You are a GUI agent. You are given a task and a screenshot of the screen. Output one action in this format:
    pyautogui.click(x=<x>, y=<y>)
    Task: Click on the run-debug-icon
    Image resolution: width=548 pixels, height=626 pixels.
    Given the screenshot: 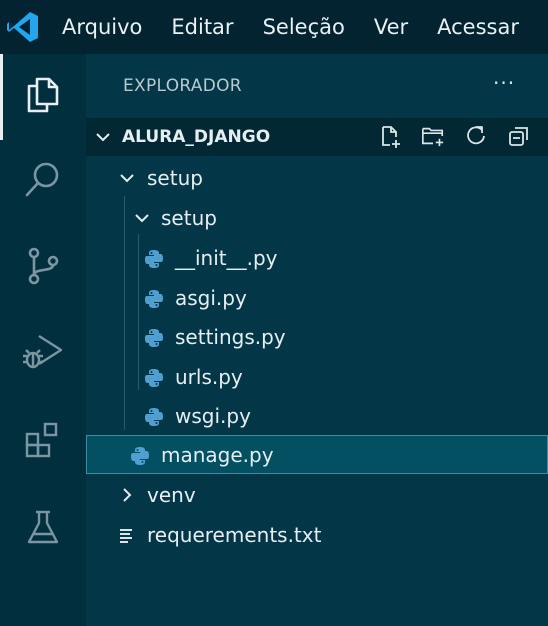 What is the action you would take?
    pyautogui.click(x=43, y=352)
    